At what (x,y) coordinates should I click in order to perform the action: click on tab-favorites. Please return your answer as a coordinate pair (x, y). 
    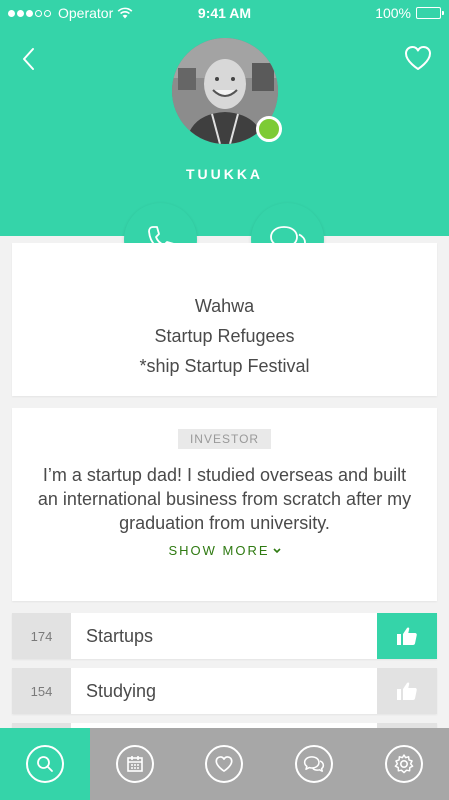
    Looking at the image, I should click on (225, 764).